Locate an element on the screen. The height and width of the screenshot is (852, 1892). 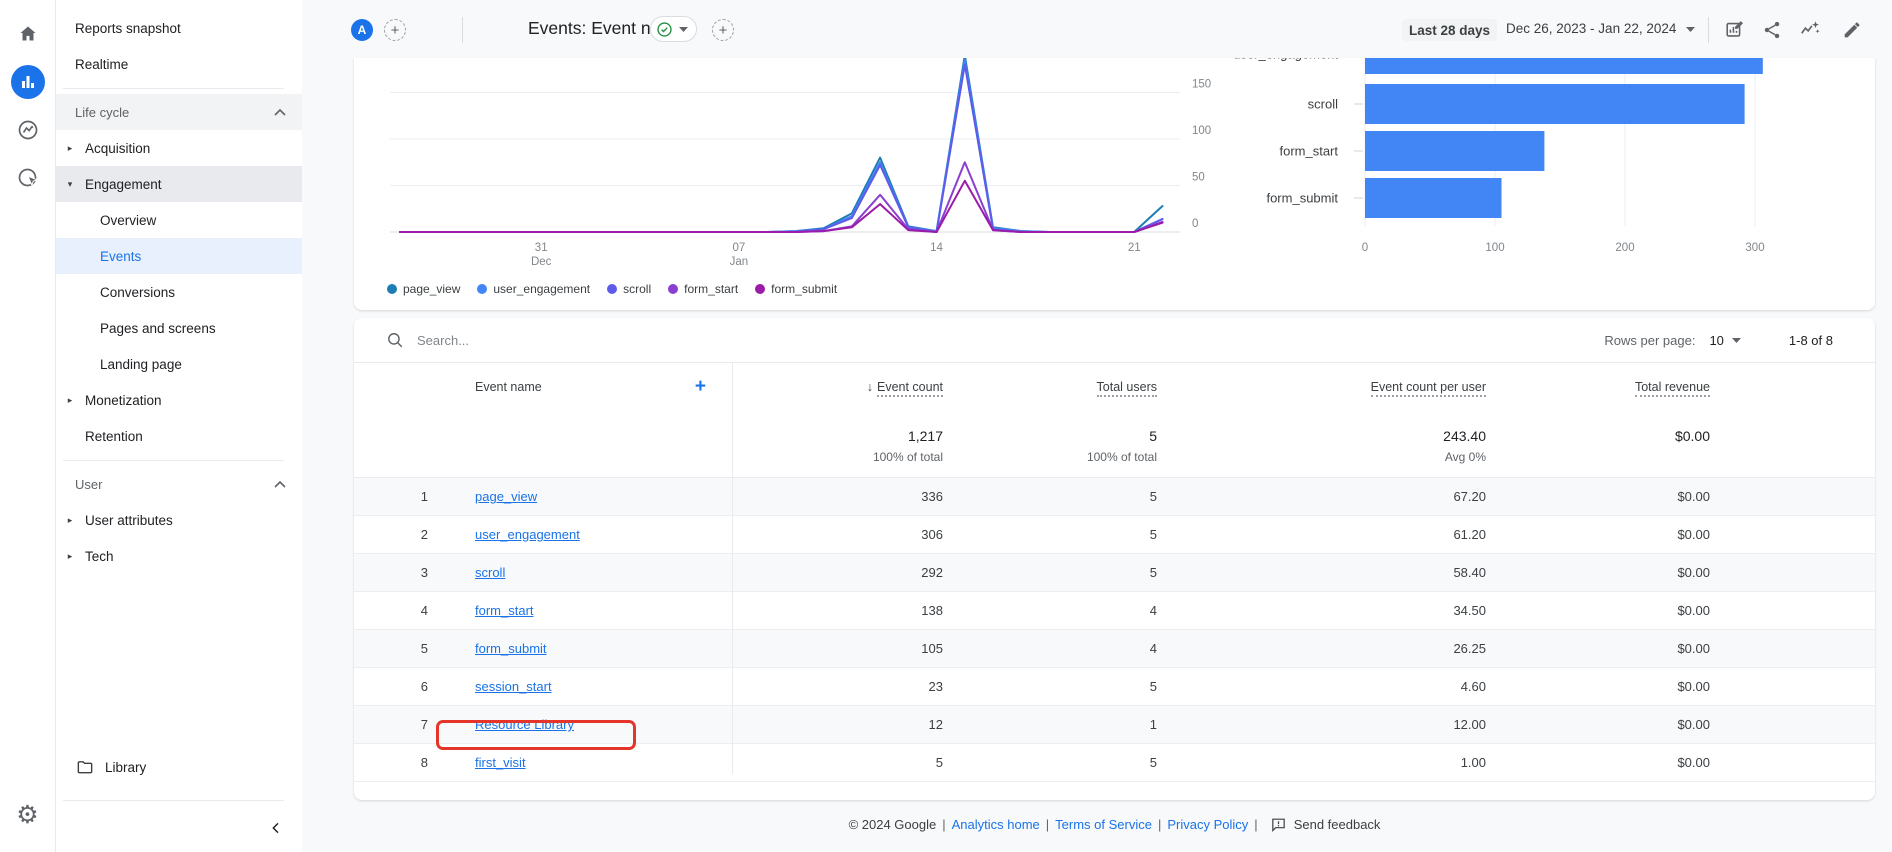
table-row: 8 first_visit 5 5 1.00 $0.00 is located at coordinates (1114, 763).